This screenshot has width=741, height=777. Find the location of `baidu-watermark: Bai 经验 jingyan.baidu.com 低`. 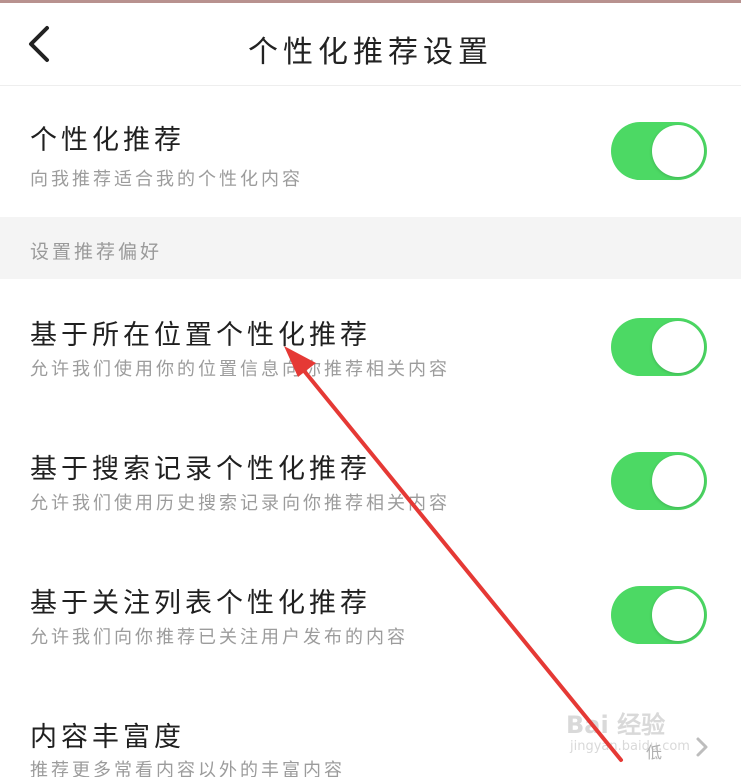

baidu-watermark: Bai 经验 jingyan.baidu.com 低 is located at coordinates (653, 736).